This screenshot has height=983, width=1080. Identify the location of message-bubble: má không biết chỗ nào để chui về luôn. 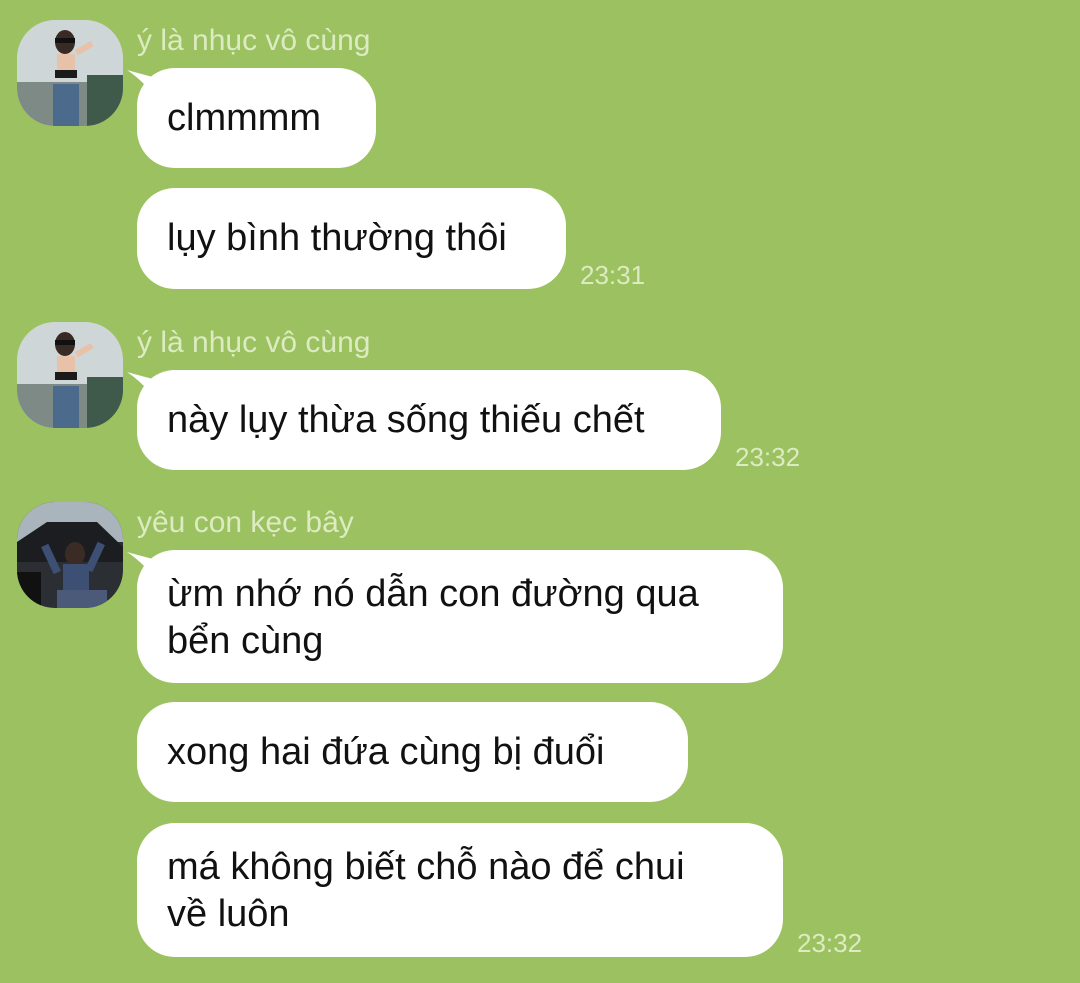
(460, 890).